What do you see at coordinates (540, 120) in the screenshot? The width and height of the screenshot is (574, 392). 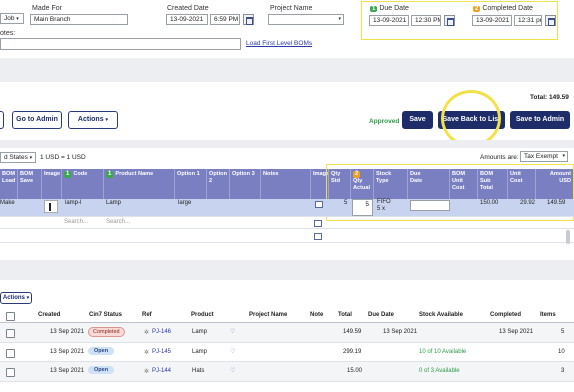 I see `save-to-admin-button: Save to Admin` at bounding box center [540, 120].